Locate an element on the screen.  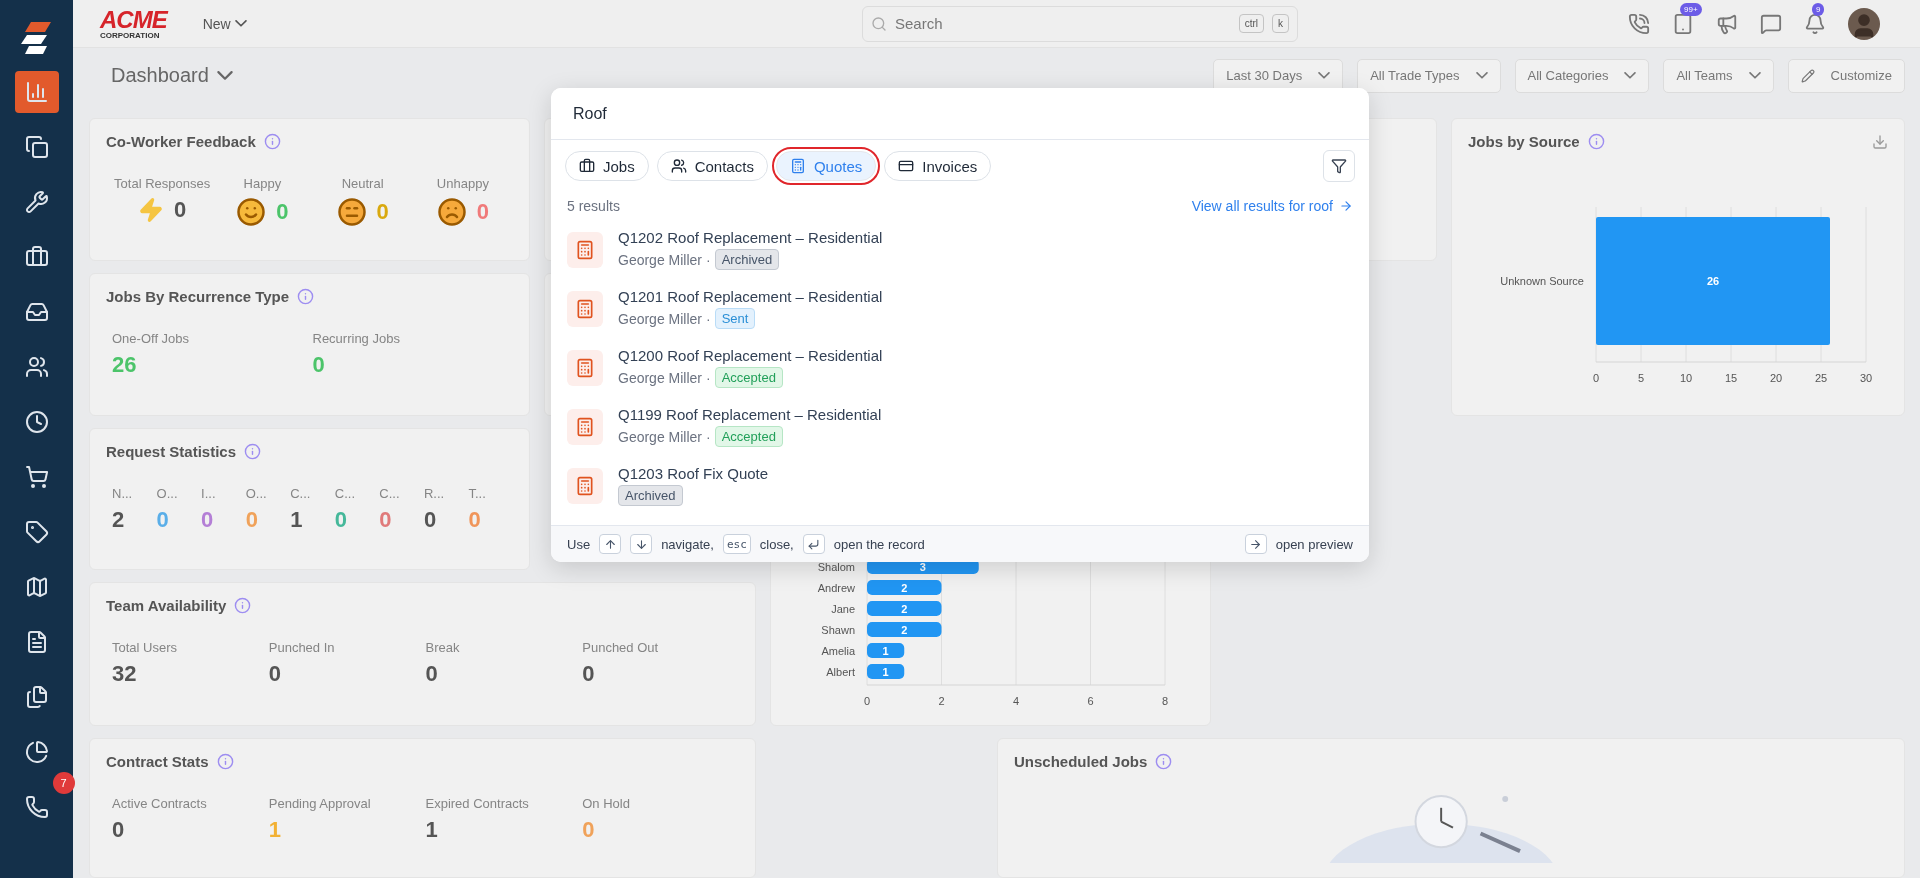
tick-label: 20 is located at coordinates (1776, 378).